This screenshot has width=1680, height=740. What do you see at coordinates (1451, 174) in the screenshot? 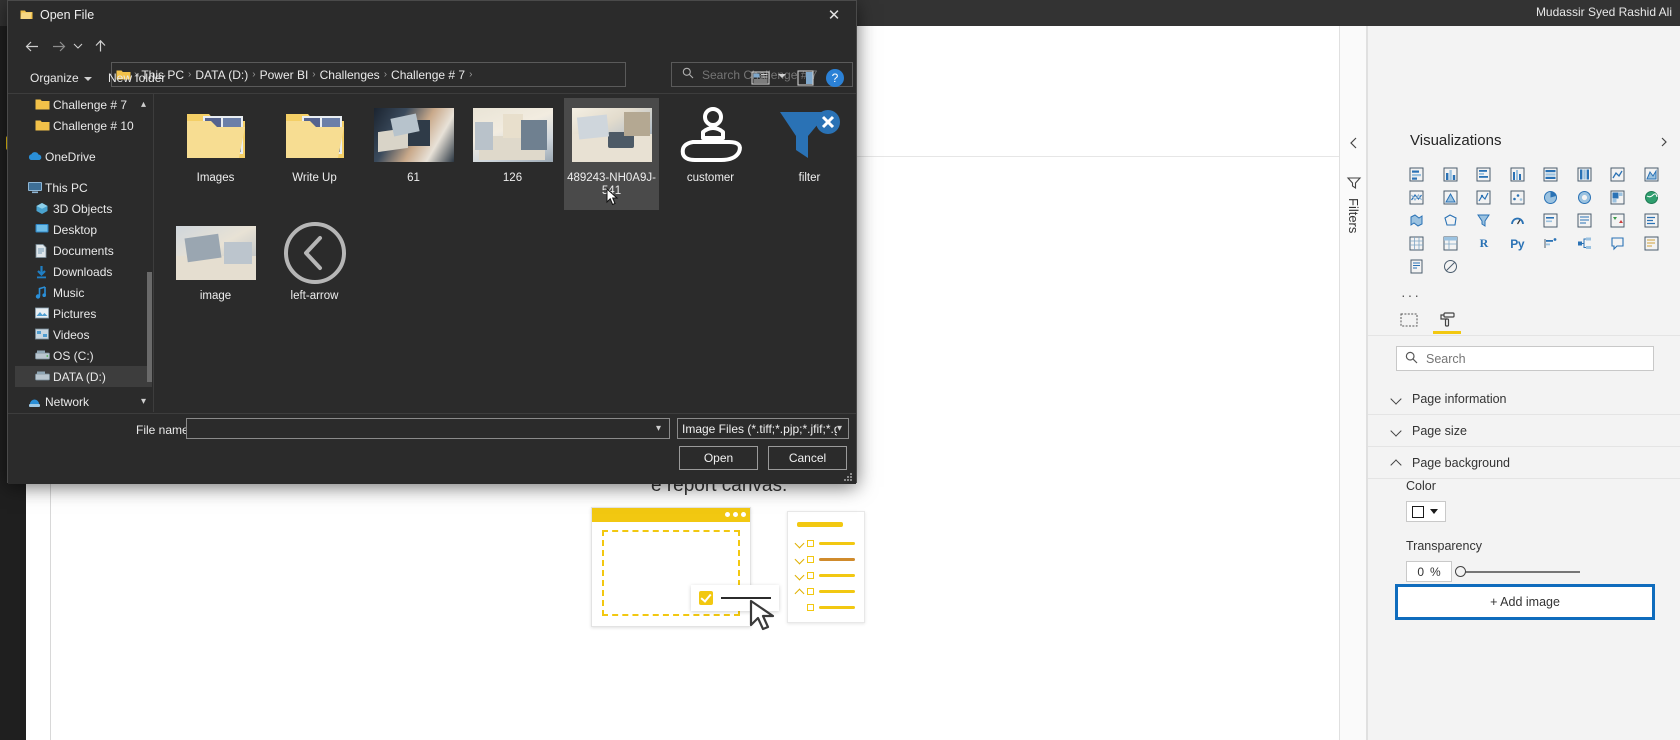
I see `stacked-column-chart-icon` at bounding box center [1451, 174].